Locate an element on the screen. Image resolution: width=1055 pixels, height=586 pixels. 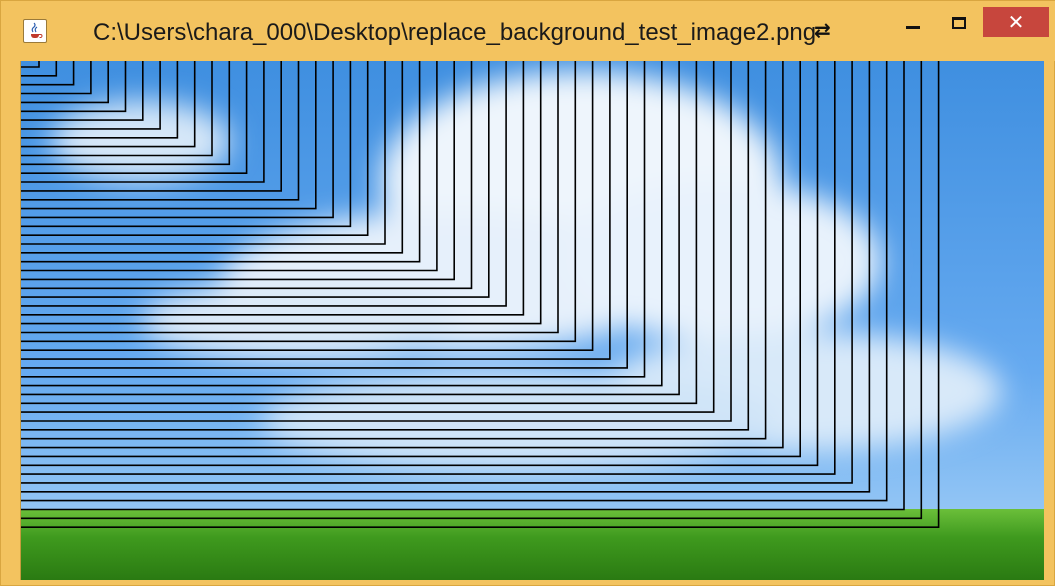
resize-horizontal-icon: ⇄ is located at coordinates (822, 30).